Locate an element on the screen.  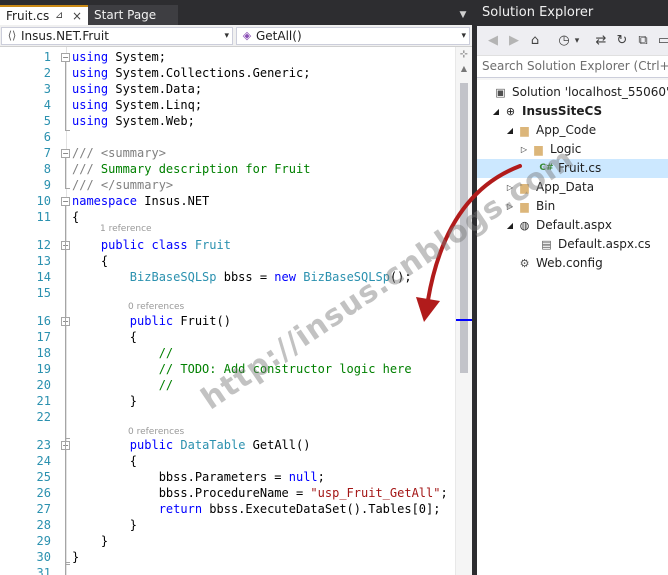
tree-item-default-aspx-cs: ▤ Default.aspx.cs is located at coordinates (572, 244).